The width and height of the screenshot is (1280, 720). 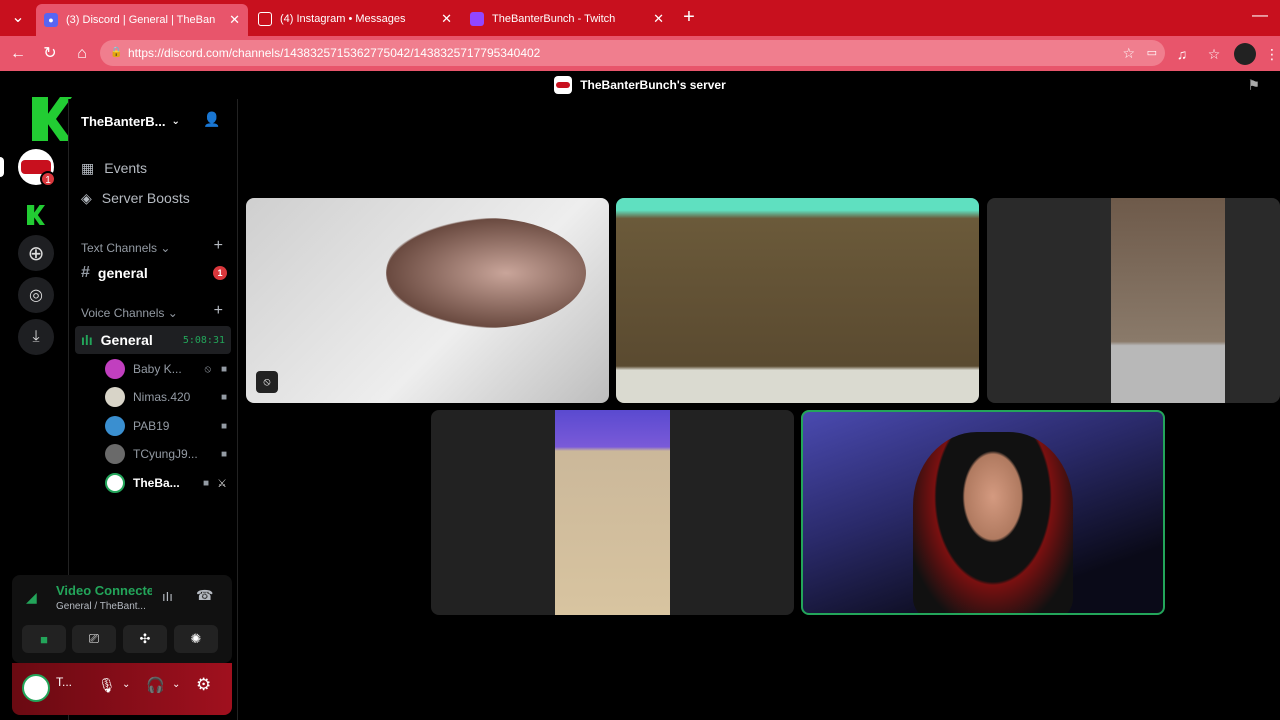 I want to click on voice-user: TheBa... ■ ⚔, so click(x=167, y=483).